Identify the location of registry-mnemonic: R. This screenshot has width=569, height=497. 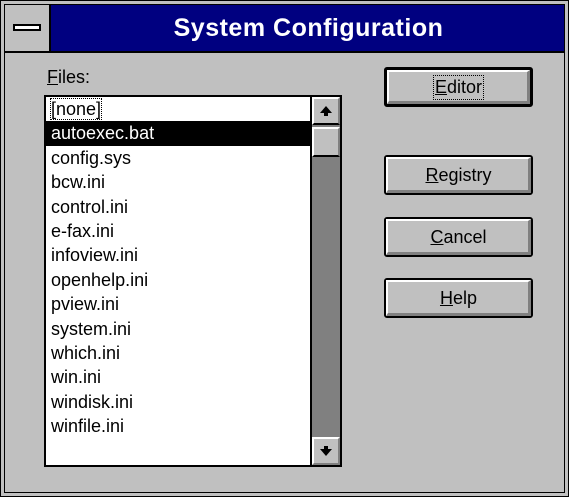
(432, 174).